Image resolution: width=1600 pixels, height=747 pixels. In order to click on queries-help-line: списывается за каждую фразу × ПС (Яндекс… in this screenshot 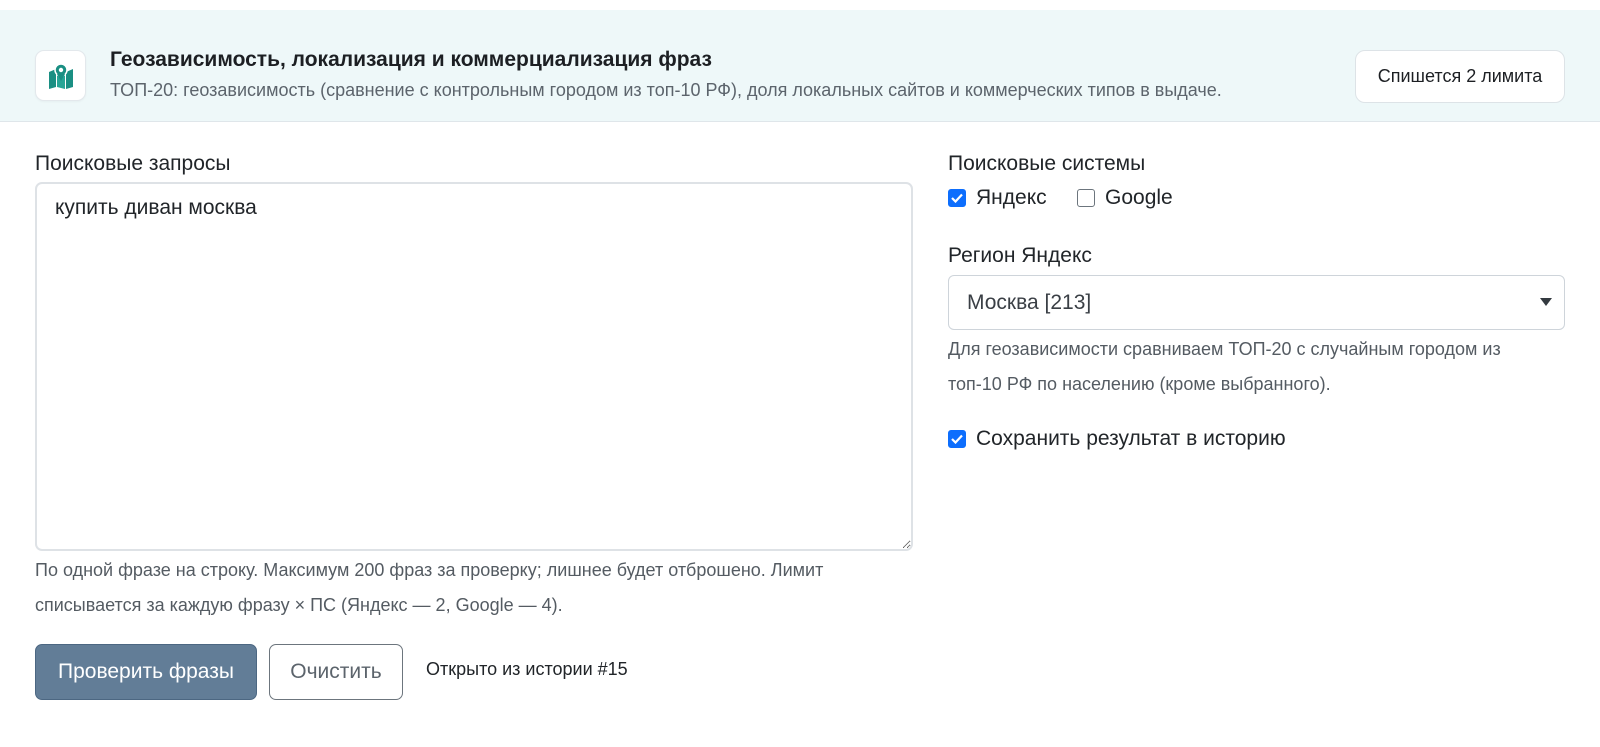, I will do `click(299, 605)`.